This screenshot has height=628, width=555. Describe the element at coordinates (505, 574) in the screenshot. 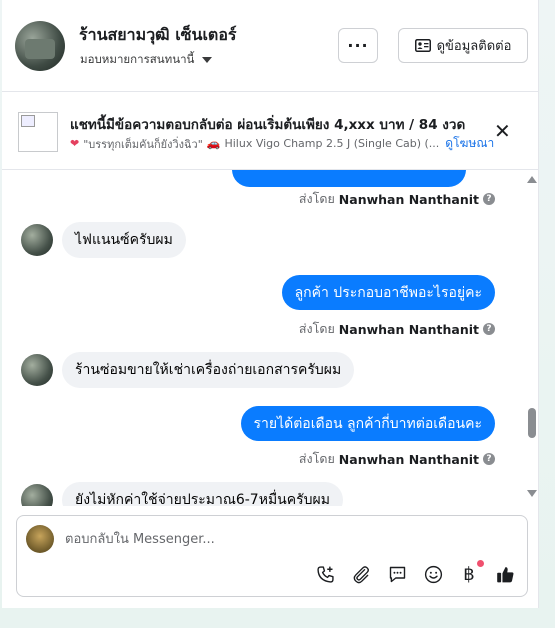

I see `thumbs-up-icon` at that location.